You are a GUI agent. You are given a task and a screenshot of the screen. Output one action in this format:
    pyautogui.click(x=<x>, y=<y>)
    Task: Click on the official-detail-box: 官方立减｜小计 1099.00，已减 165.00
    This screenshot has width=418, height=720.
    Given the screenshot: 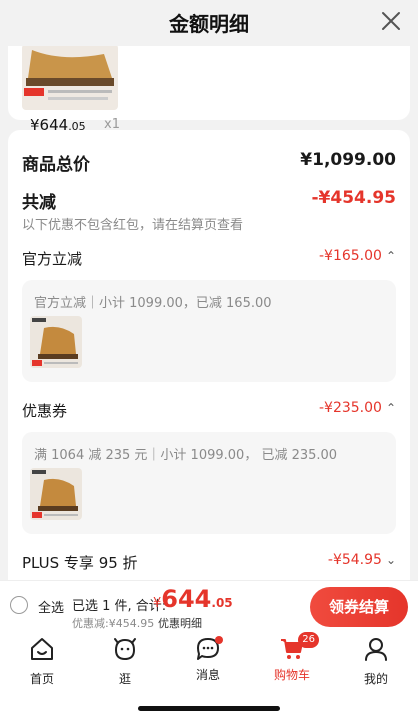 What is the action you would take?
    pyautogui.click(x=209, y=331)
    